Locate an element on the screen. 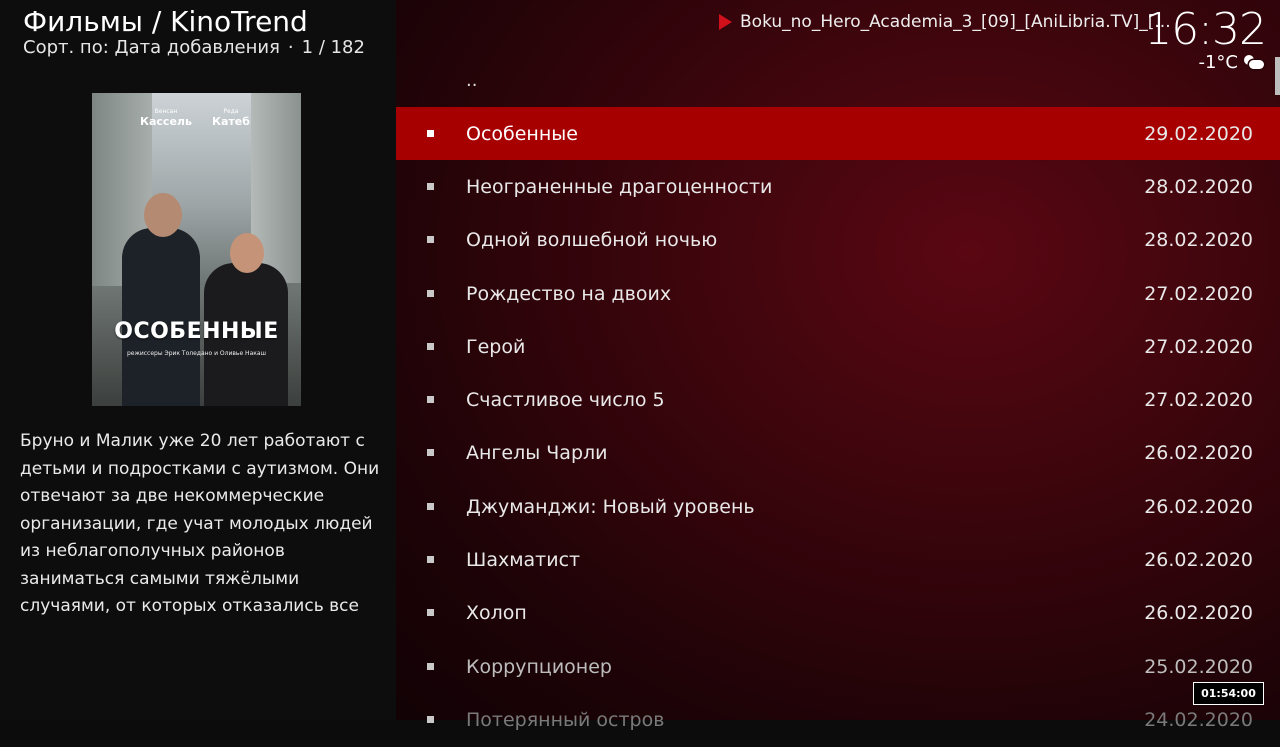 The width and height of the screenshot is (1280, 747). list-item: Шахматист 26.02.2020 is located at coordinates (838, 559).